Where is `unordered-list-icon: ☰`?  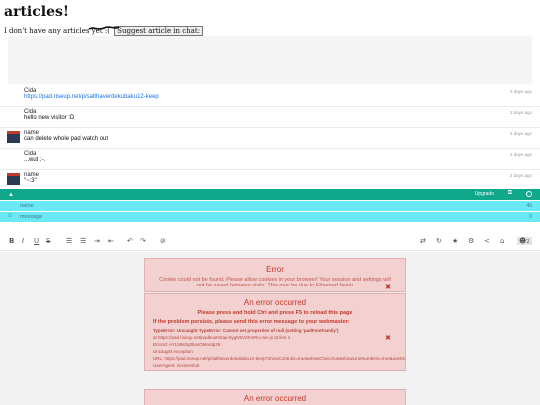
unordered-list-icon: ☰ is located at coordinates (83, 241).